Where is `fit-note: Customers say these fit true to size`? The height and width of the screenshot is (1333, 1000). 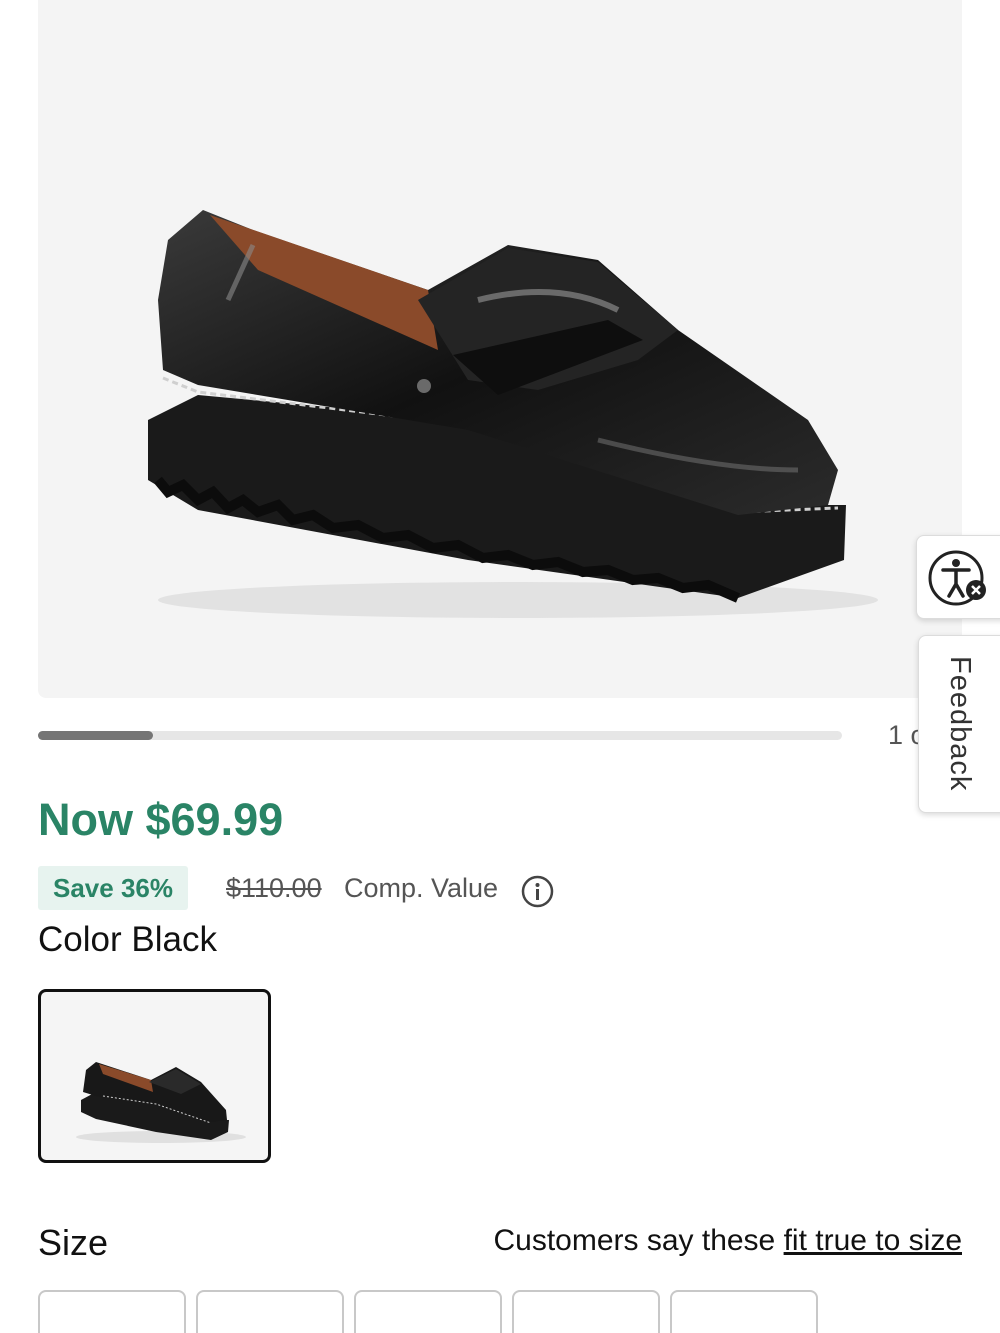
fit-note: Customers say these fit true to size is located at coordinates (727, 1241).